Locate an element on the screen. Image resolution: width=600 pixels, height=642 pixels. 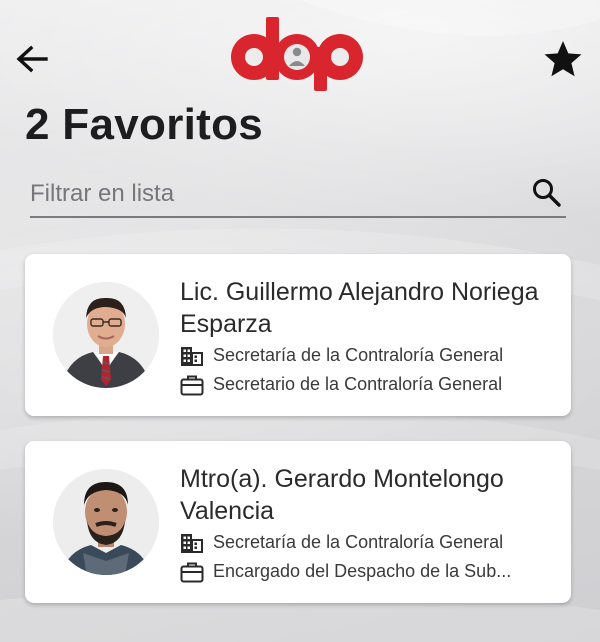
arrow-left-icon is located at coordinates (32, 59).